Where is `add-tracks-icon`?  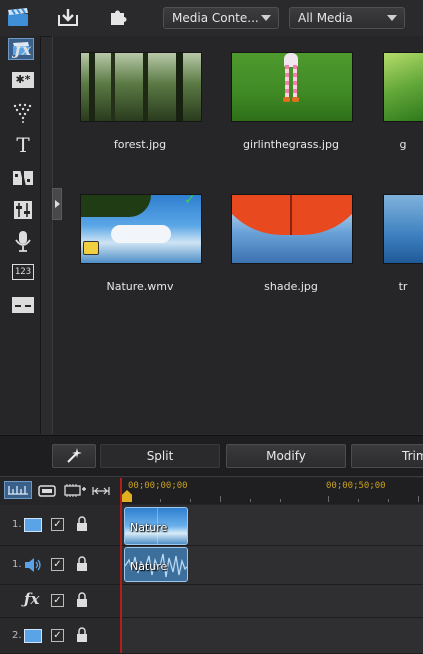 add-tracks-icon is located at coordinates (75, 492).